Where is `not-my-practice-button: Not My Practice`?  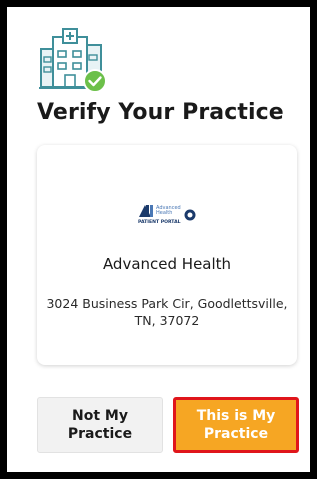
not-my-practice-button: Not My Practice is located at coordinates (100, 425).